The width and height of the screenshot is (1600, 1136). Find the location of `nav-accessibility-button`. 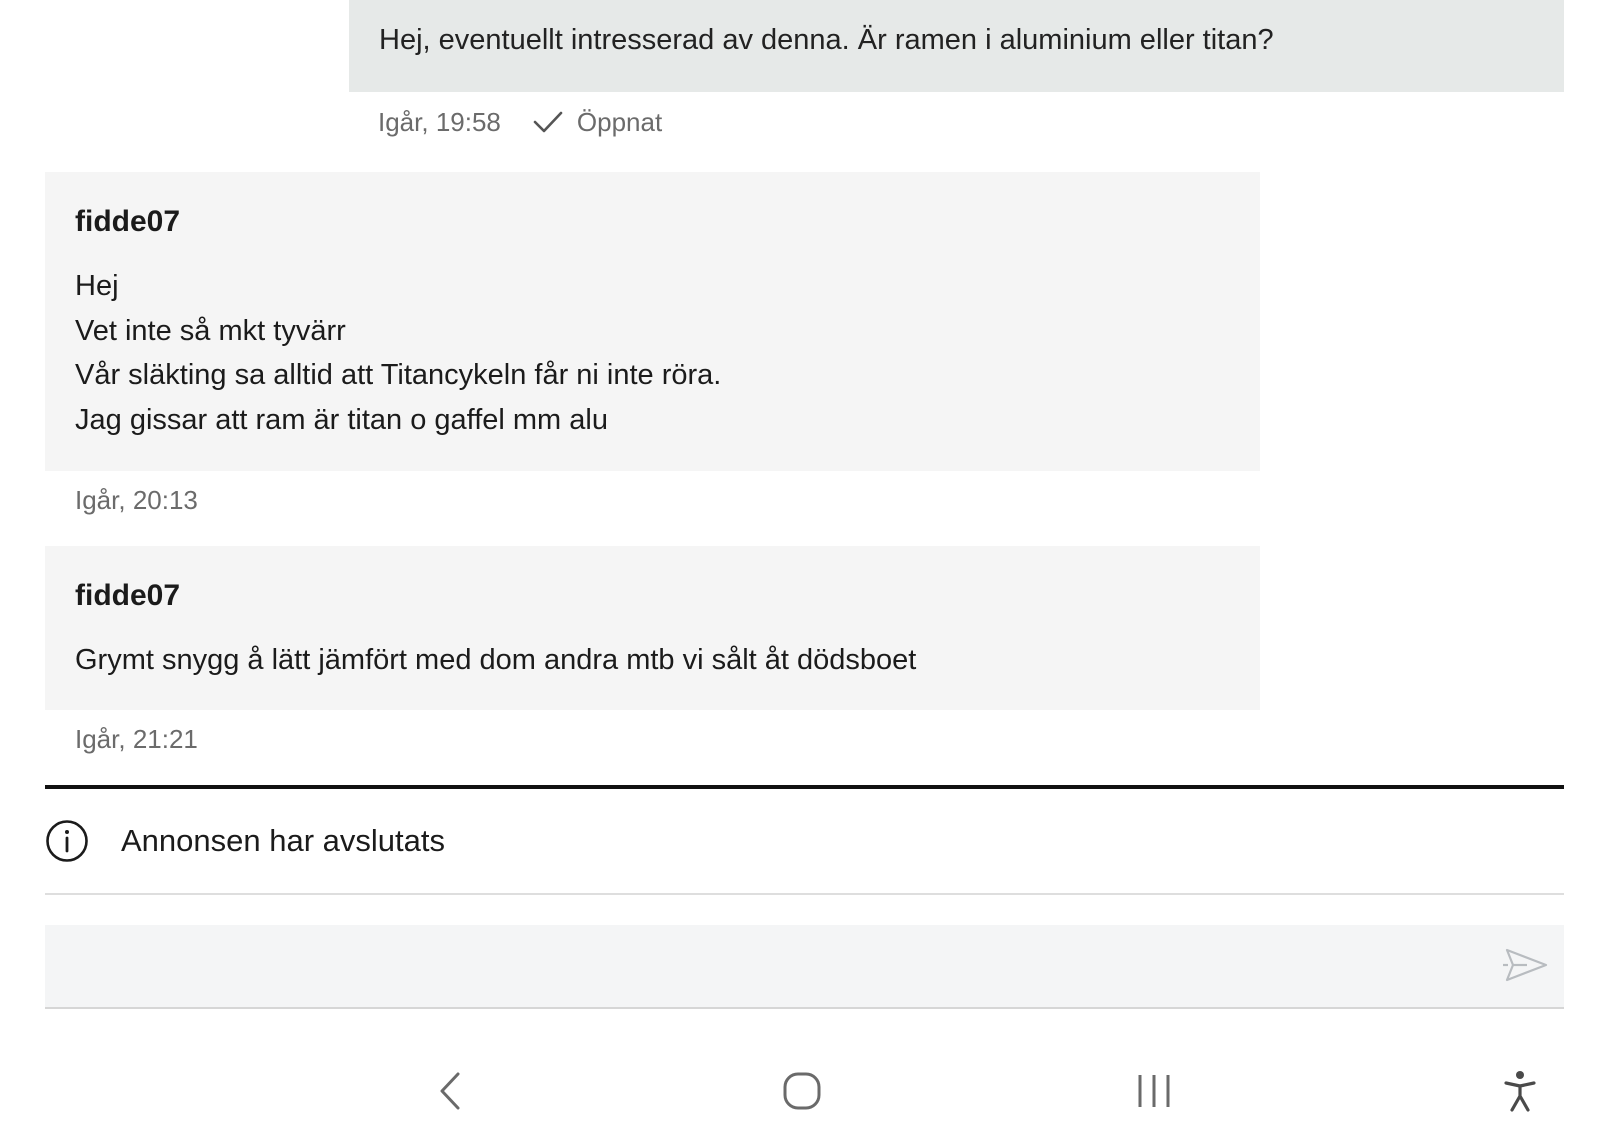

nav-accessibility-button is located at coordinates (1520, 1093).